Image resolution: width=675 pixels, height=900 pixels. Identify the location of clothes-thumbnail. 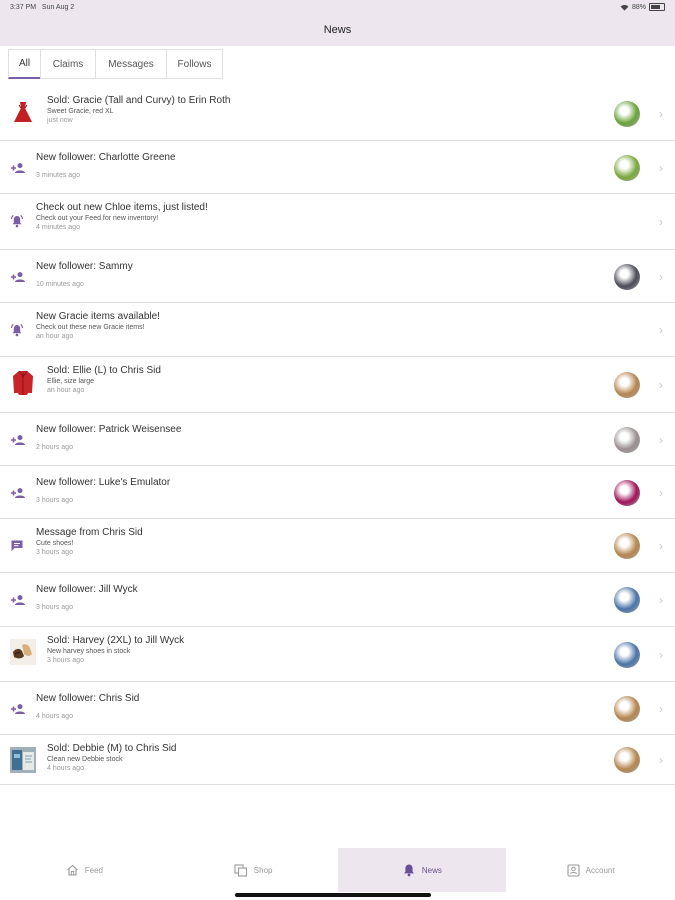
(23, 762).